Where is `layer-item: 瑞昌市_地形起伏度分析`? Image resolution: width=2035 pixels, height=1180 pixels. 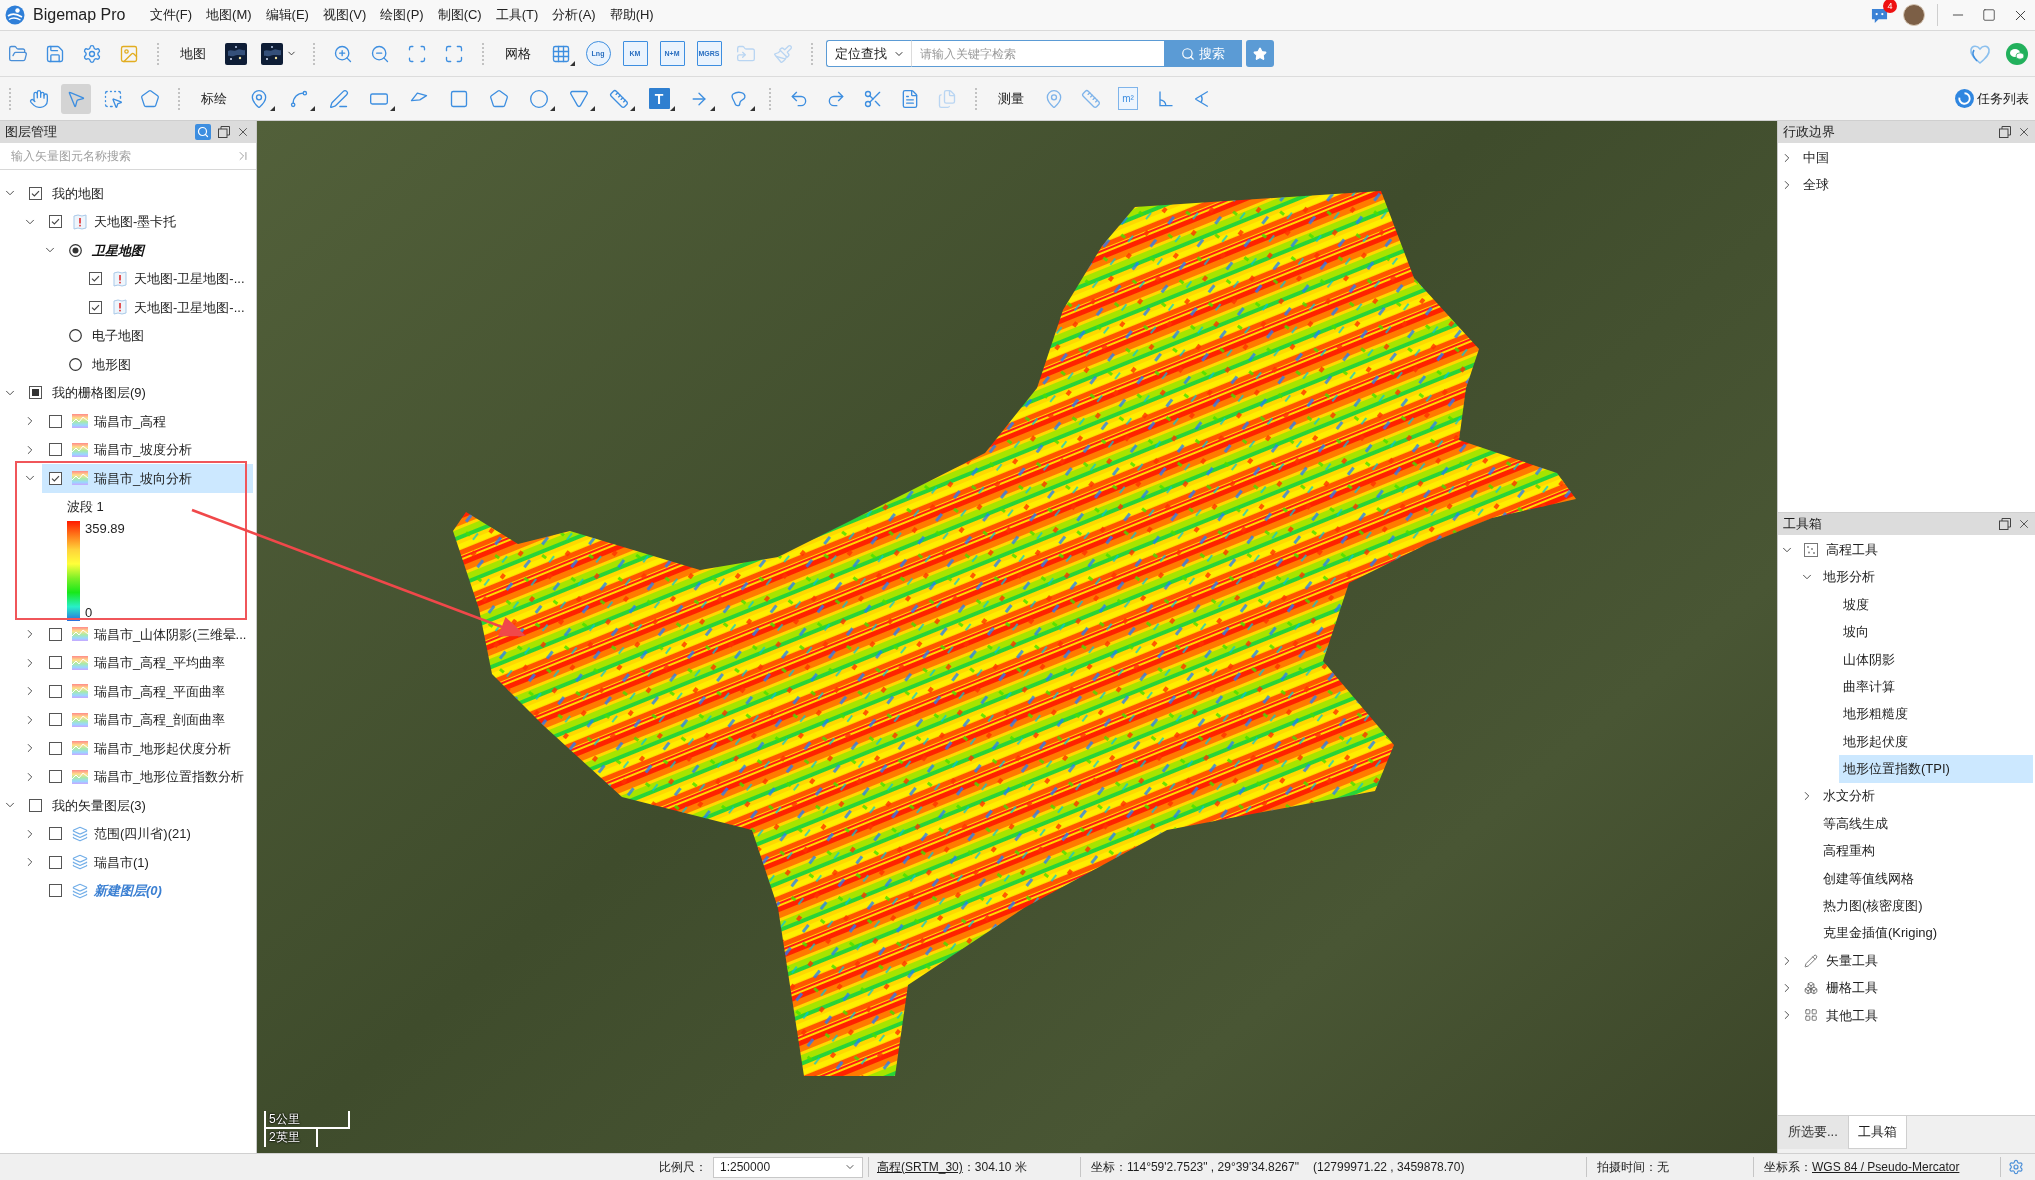 layer-item: 瑞昌市_地形起伏度分析 is located at coordinates (147, 748).